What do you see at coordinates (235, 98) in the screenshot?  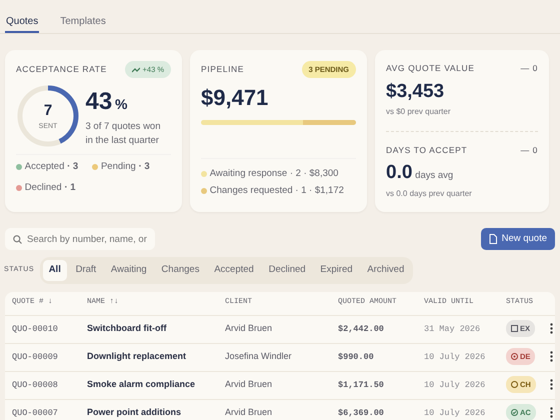 I see `pipeline-amount: $9,471` at bounding box center [235, 98].